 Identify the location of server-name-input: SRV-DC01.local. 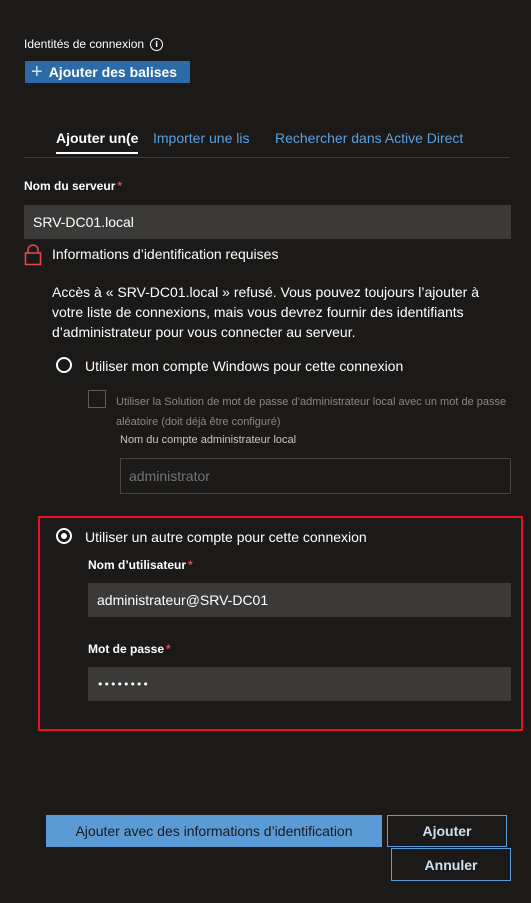
(267, 222).